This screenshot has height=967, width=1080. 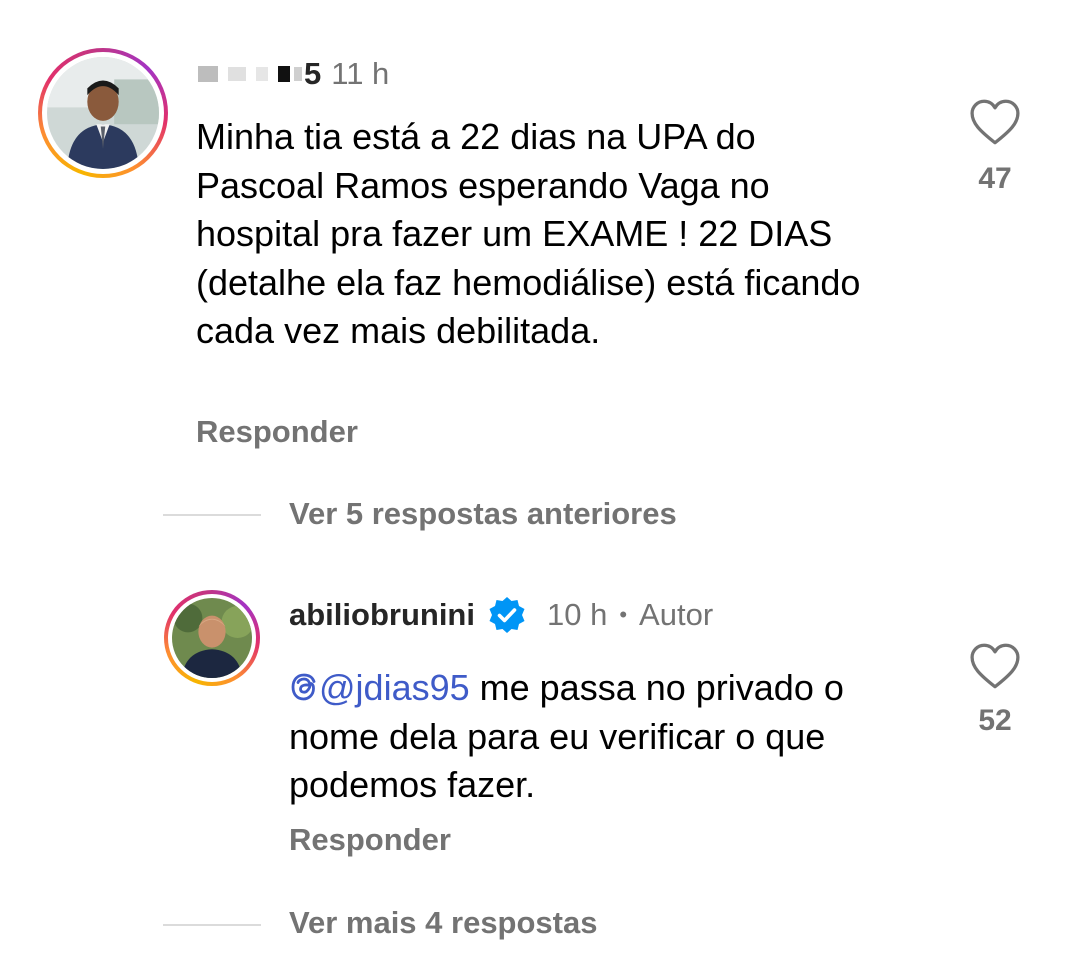 I want to click on mention-handle: @jdias95, so click(x=394, y=687).